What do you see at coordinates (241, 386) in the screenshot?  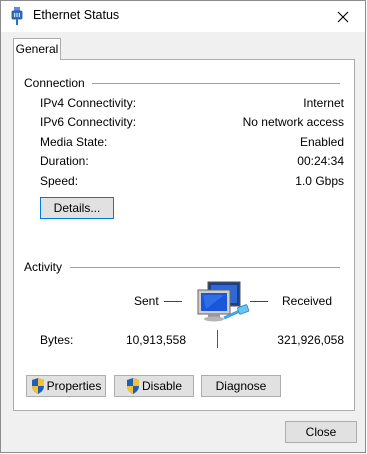 I see `diagnose-button: Diagnose` at bounding box center [241, 386].